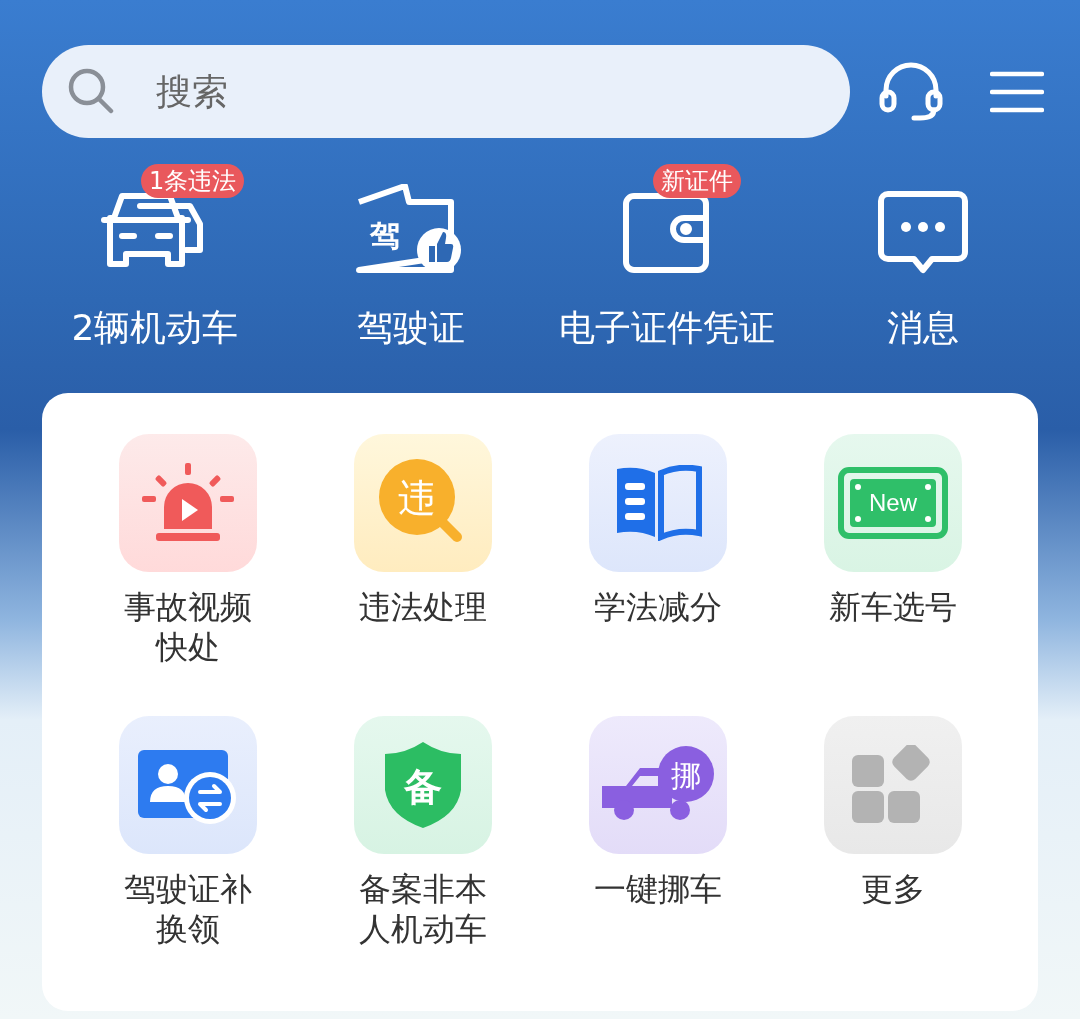 This screenshot has width=1080, height=1019. What do you see at coordinates (408, 228) in the screenshot?
I see `license-book-icon` at bounding box center [408, 228].